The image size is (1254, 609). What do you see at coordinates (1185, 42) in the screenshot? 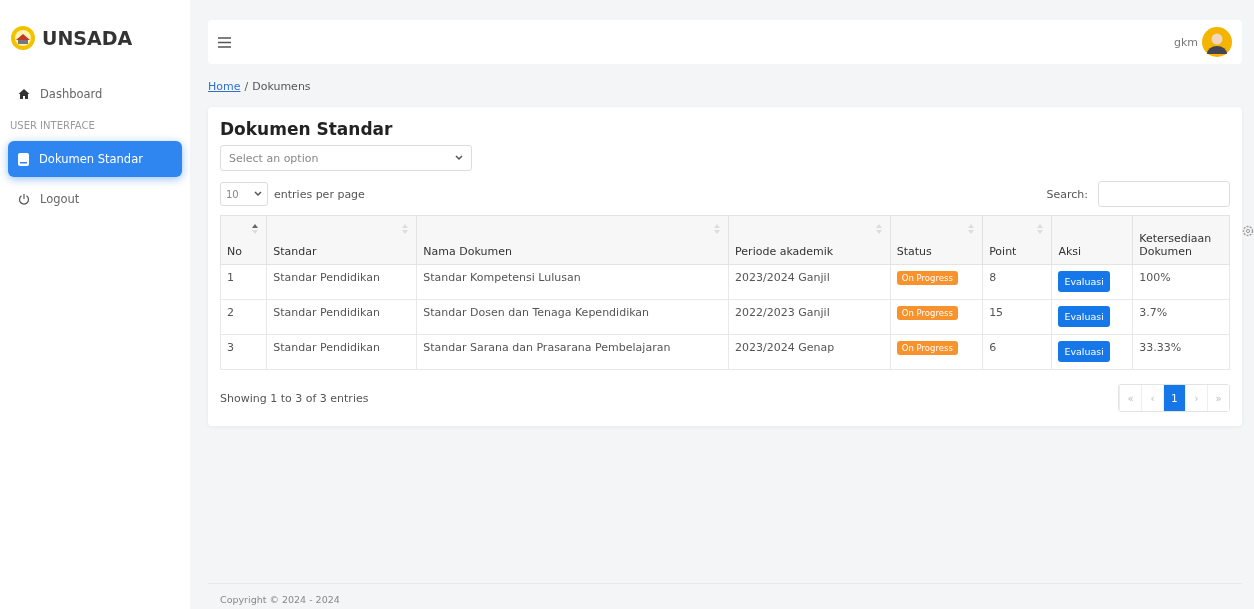
I see `user-name: gkm` at bounding box center [1185, 42].